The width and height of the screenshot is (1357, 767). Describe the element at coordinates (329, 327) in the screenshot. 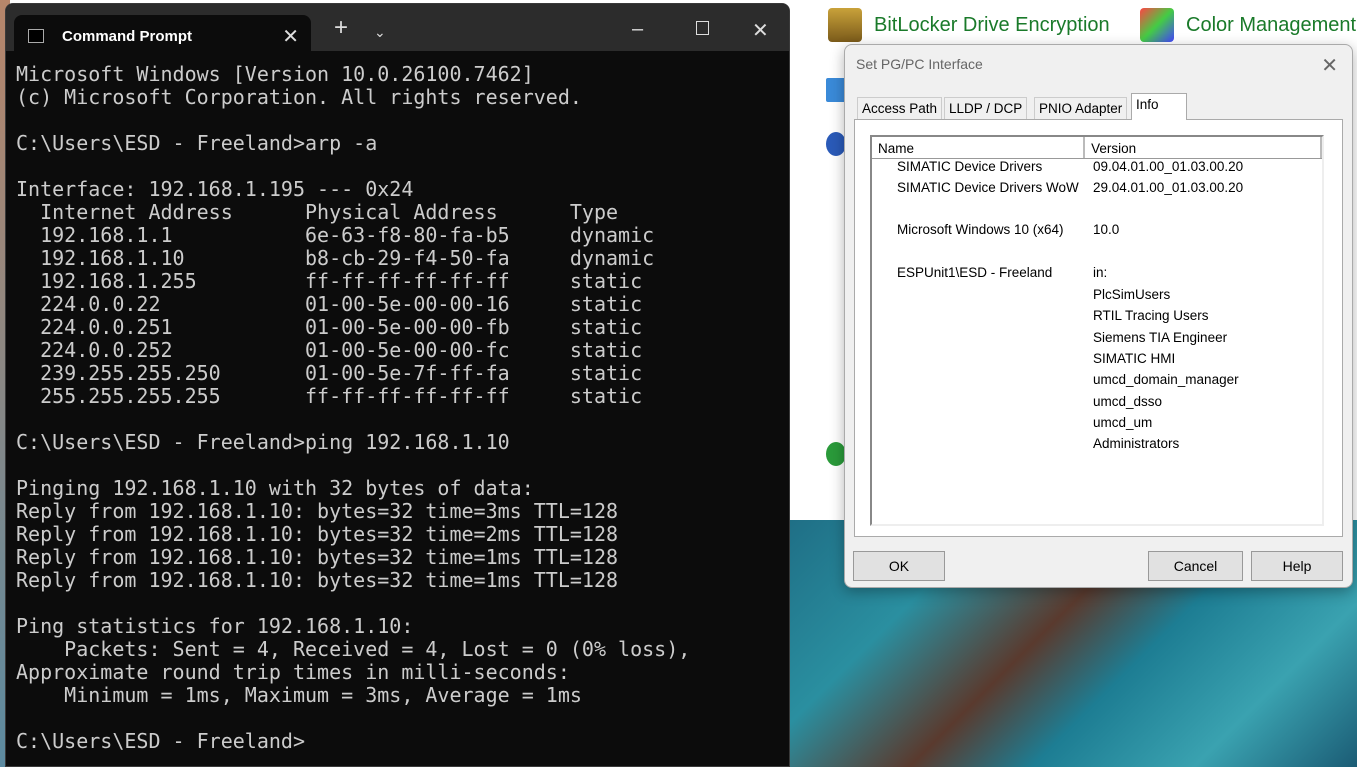

I see `terminal-line: 224.0.0.251 01-00-5e-00-00-fb static` at that location.